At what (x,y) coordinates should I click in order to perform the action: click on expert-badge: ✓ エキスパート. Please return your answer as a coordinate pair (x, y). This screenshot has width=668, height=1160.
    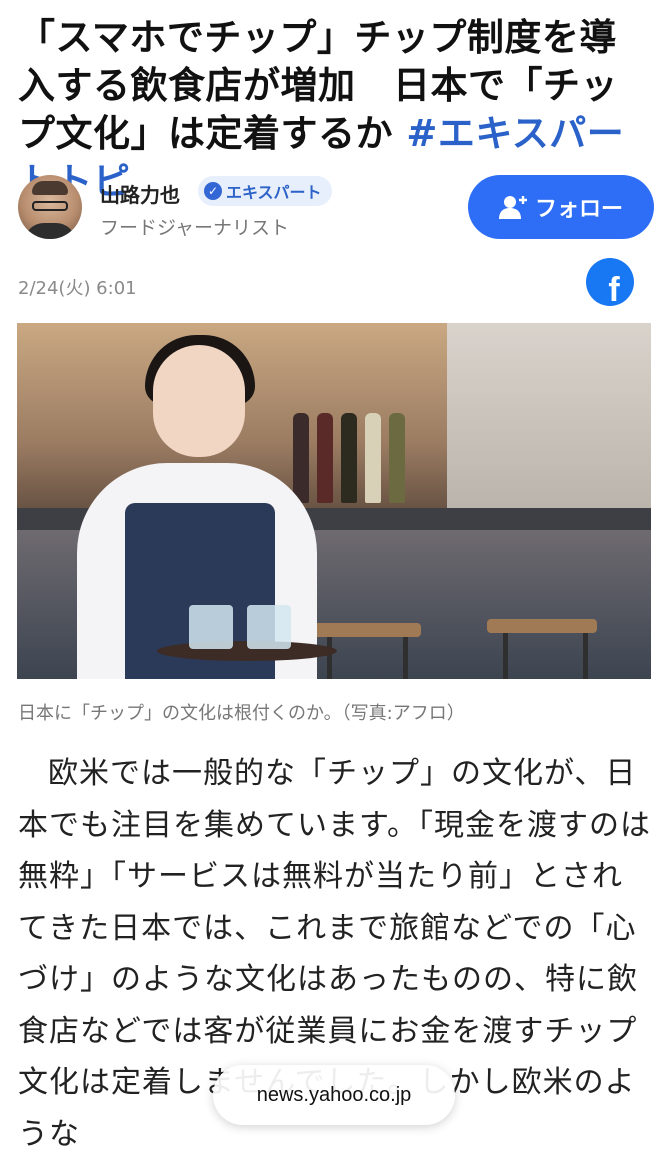
    Looking at the image, I should click on (265, 191).